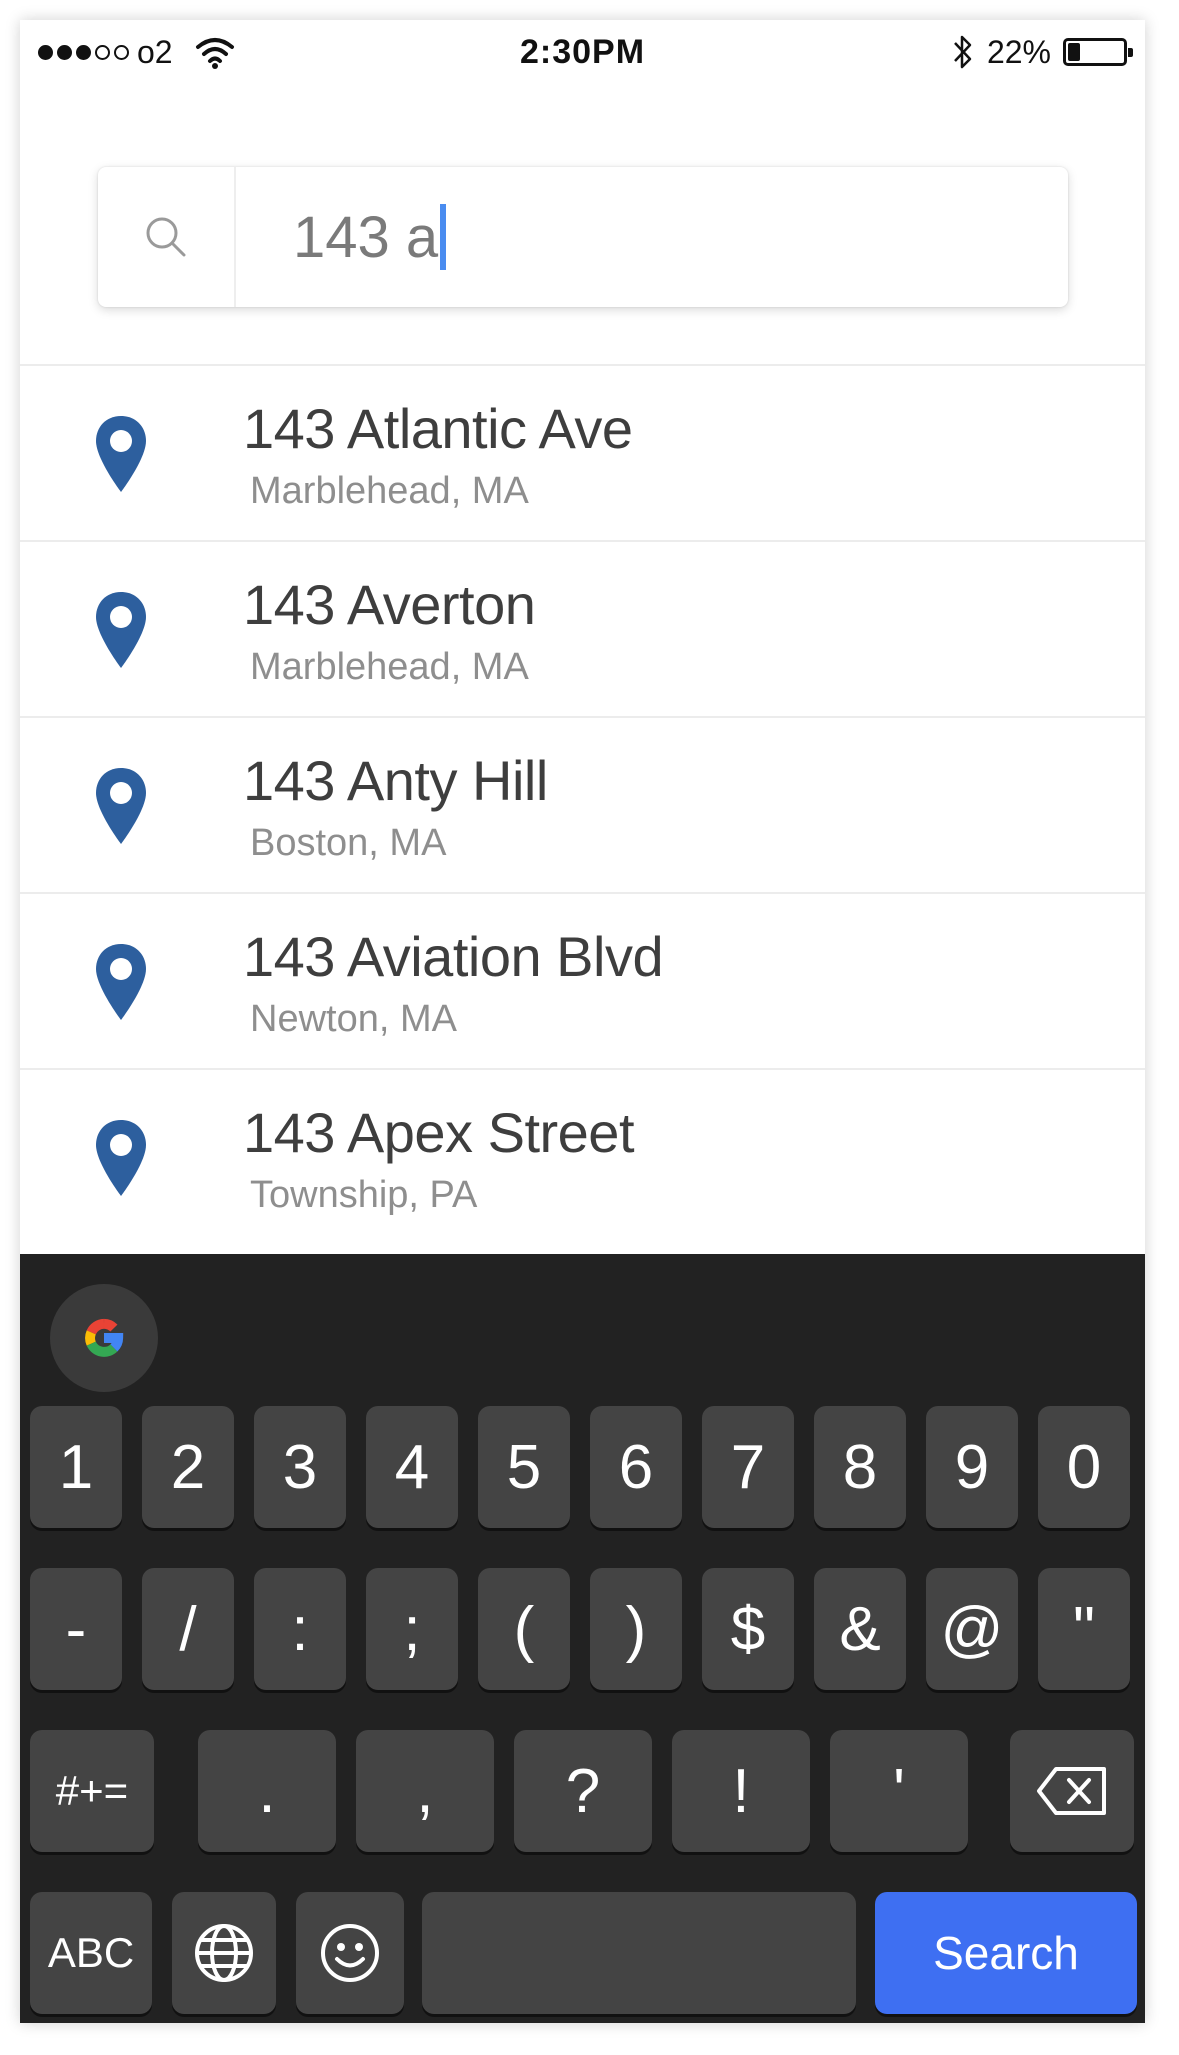 Image resolution: width=1179 pixels, height=2055 pixels. I want to click on key-label: ), so click(636, 1629).